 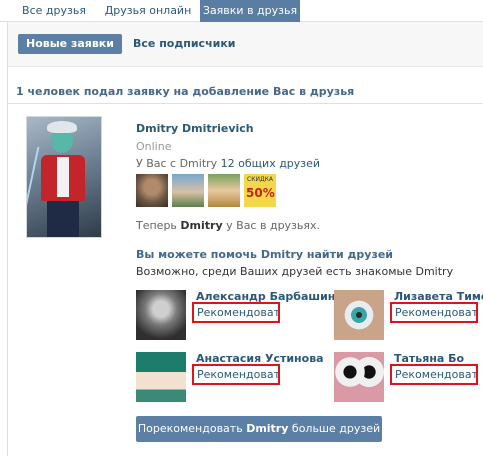 I want to click on requester-avatar, so click(x=64, y=177).